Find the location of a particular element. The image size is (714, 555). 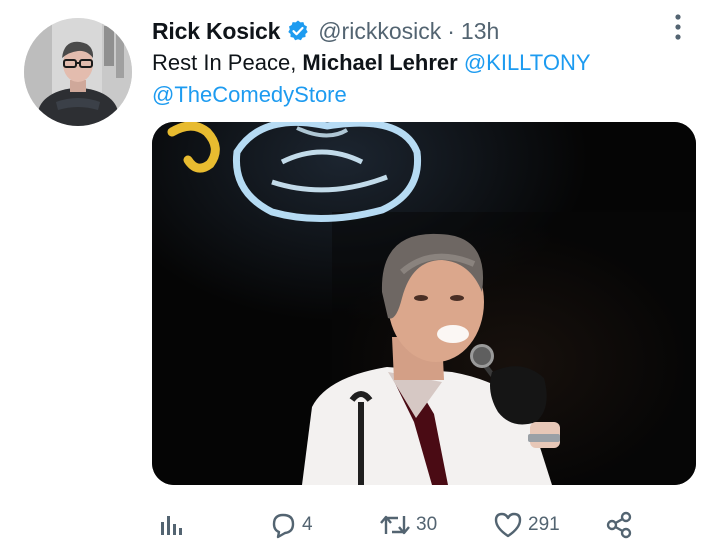

analytics-button is located at coordinates (171, 525).